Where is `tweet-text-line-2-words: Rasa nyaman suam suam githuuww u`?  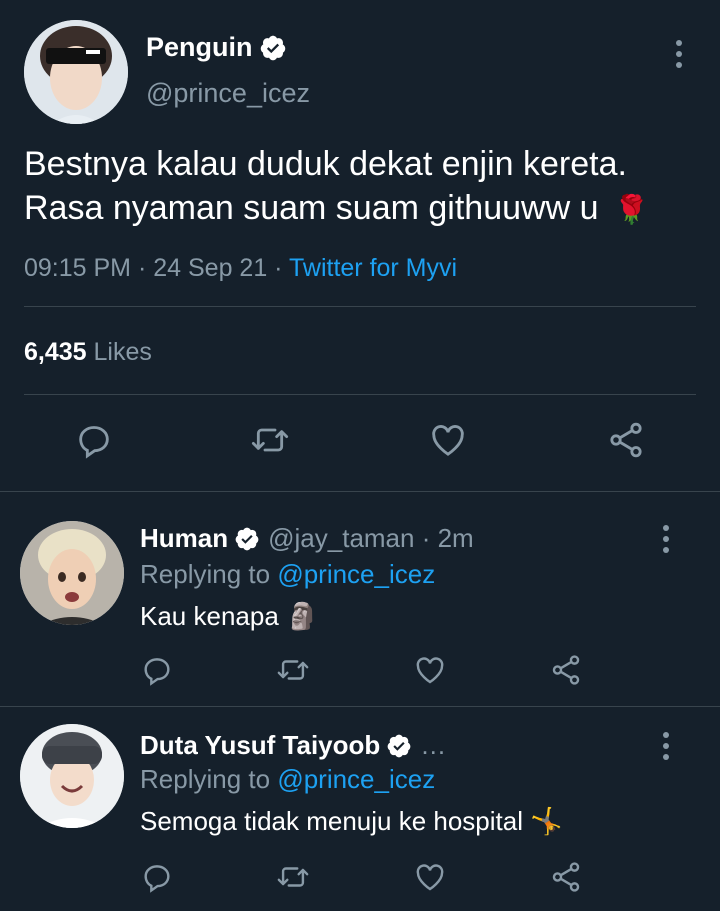 tweet-text-line-2-words: Rasa nyaman suam suam githuuww u is located at coordinates (311, 208).